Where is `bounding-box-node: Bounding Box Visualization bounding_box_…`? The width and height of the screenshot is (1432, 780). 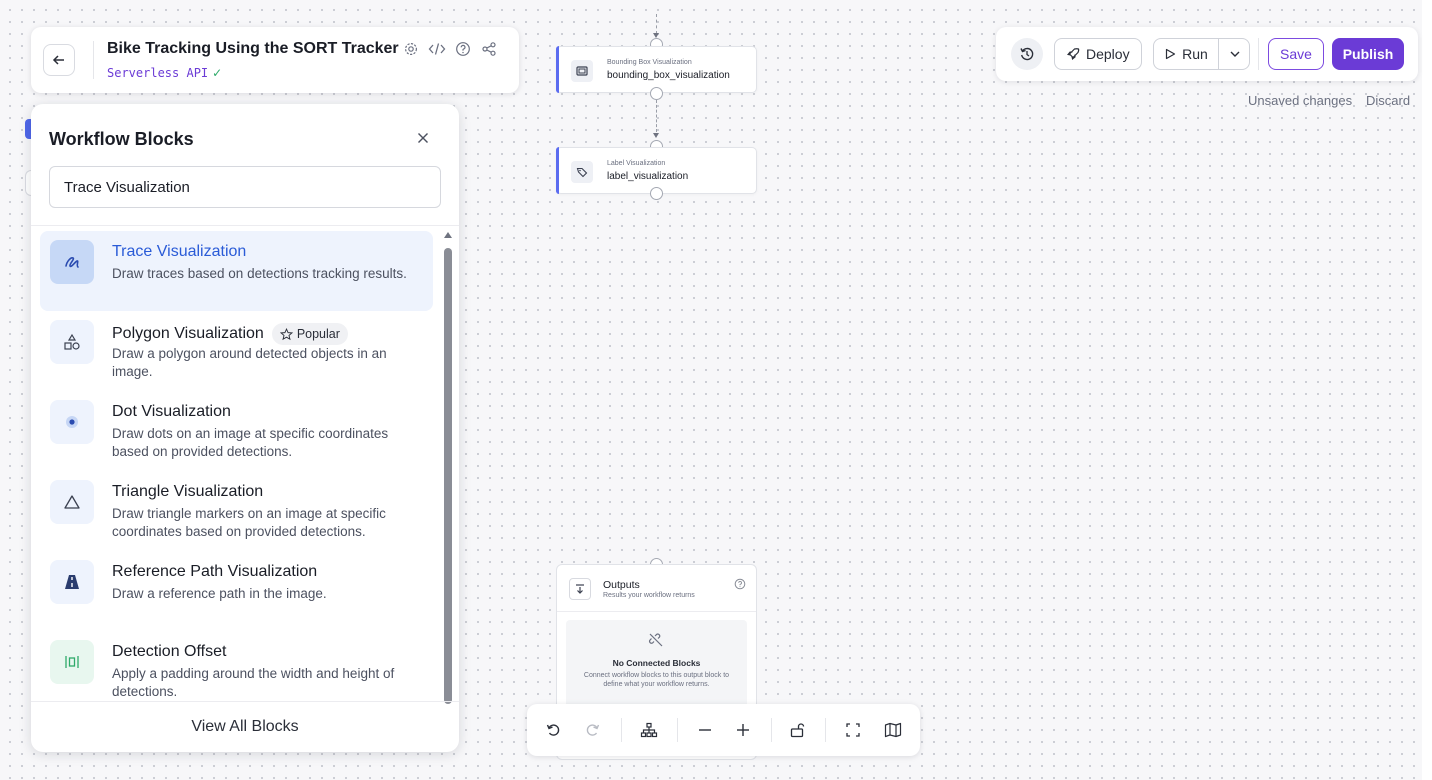
bounding-box-node: Bounding Box Visualization bounding_box_… is located at coordinates (656, 69).